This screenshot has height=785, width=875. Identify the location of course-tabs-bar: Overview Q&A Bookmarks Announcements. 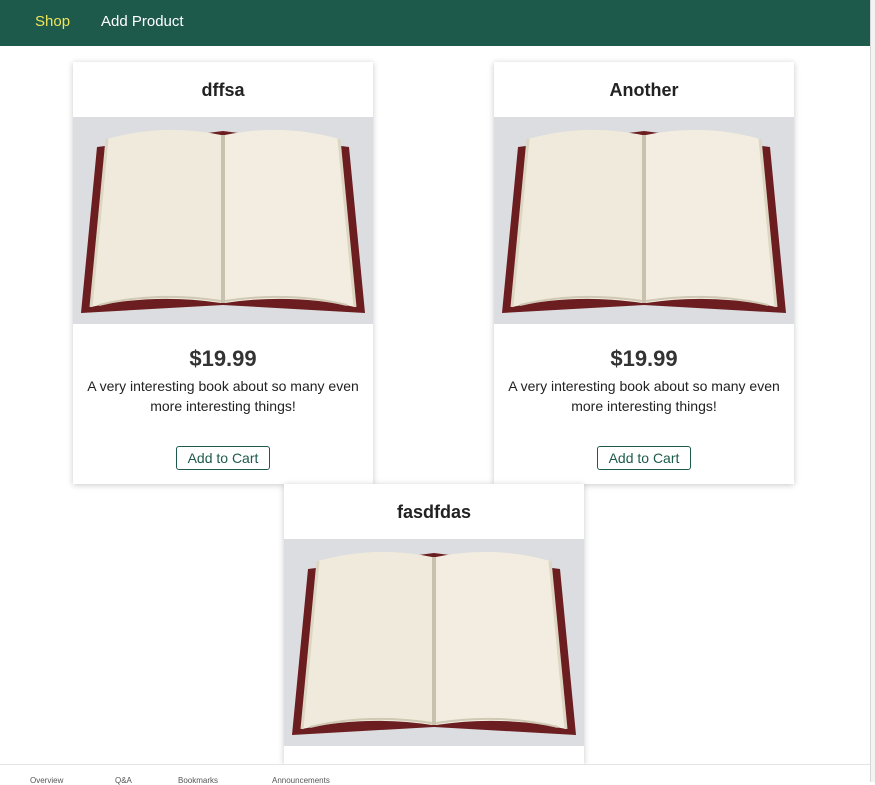
(435, 774).